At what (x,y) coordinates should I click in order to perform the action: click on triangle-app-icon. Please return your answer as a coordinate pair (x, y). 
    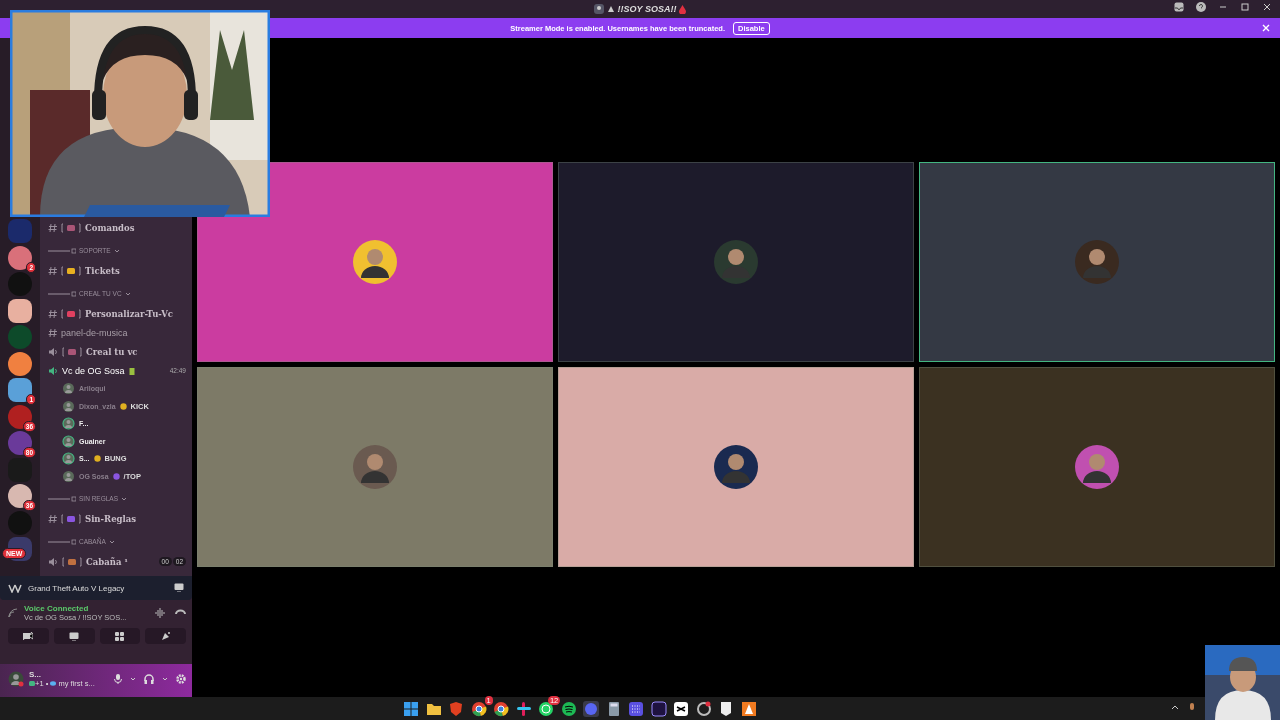
    Looking at the image, I should click on (748, 708).